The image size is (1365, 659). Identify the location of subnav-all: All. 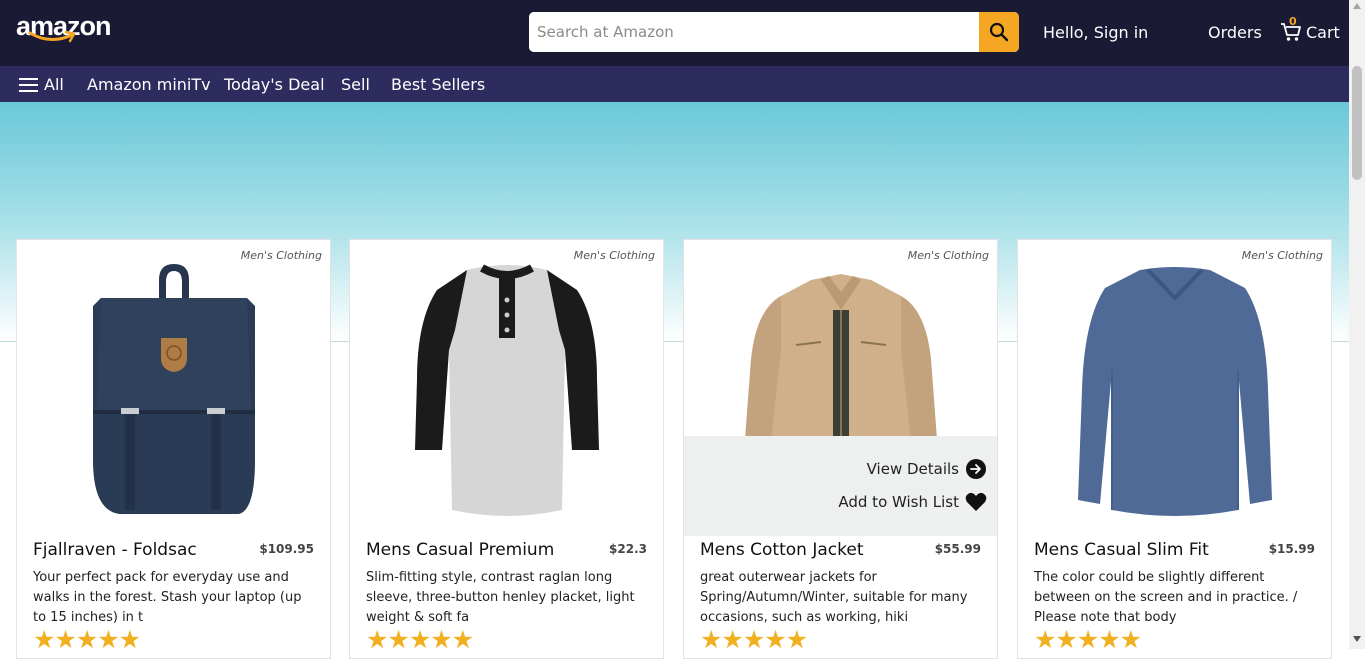
(54, 84).